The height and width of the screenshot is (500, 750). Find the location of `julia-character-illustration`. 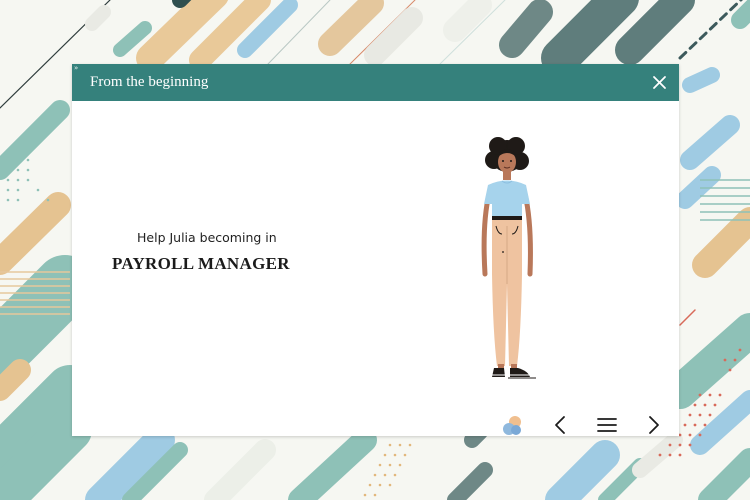

julia-character-illustration is located at coordinates (508, 258).